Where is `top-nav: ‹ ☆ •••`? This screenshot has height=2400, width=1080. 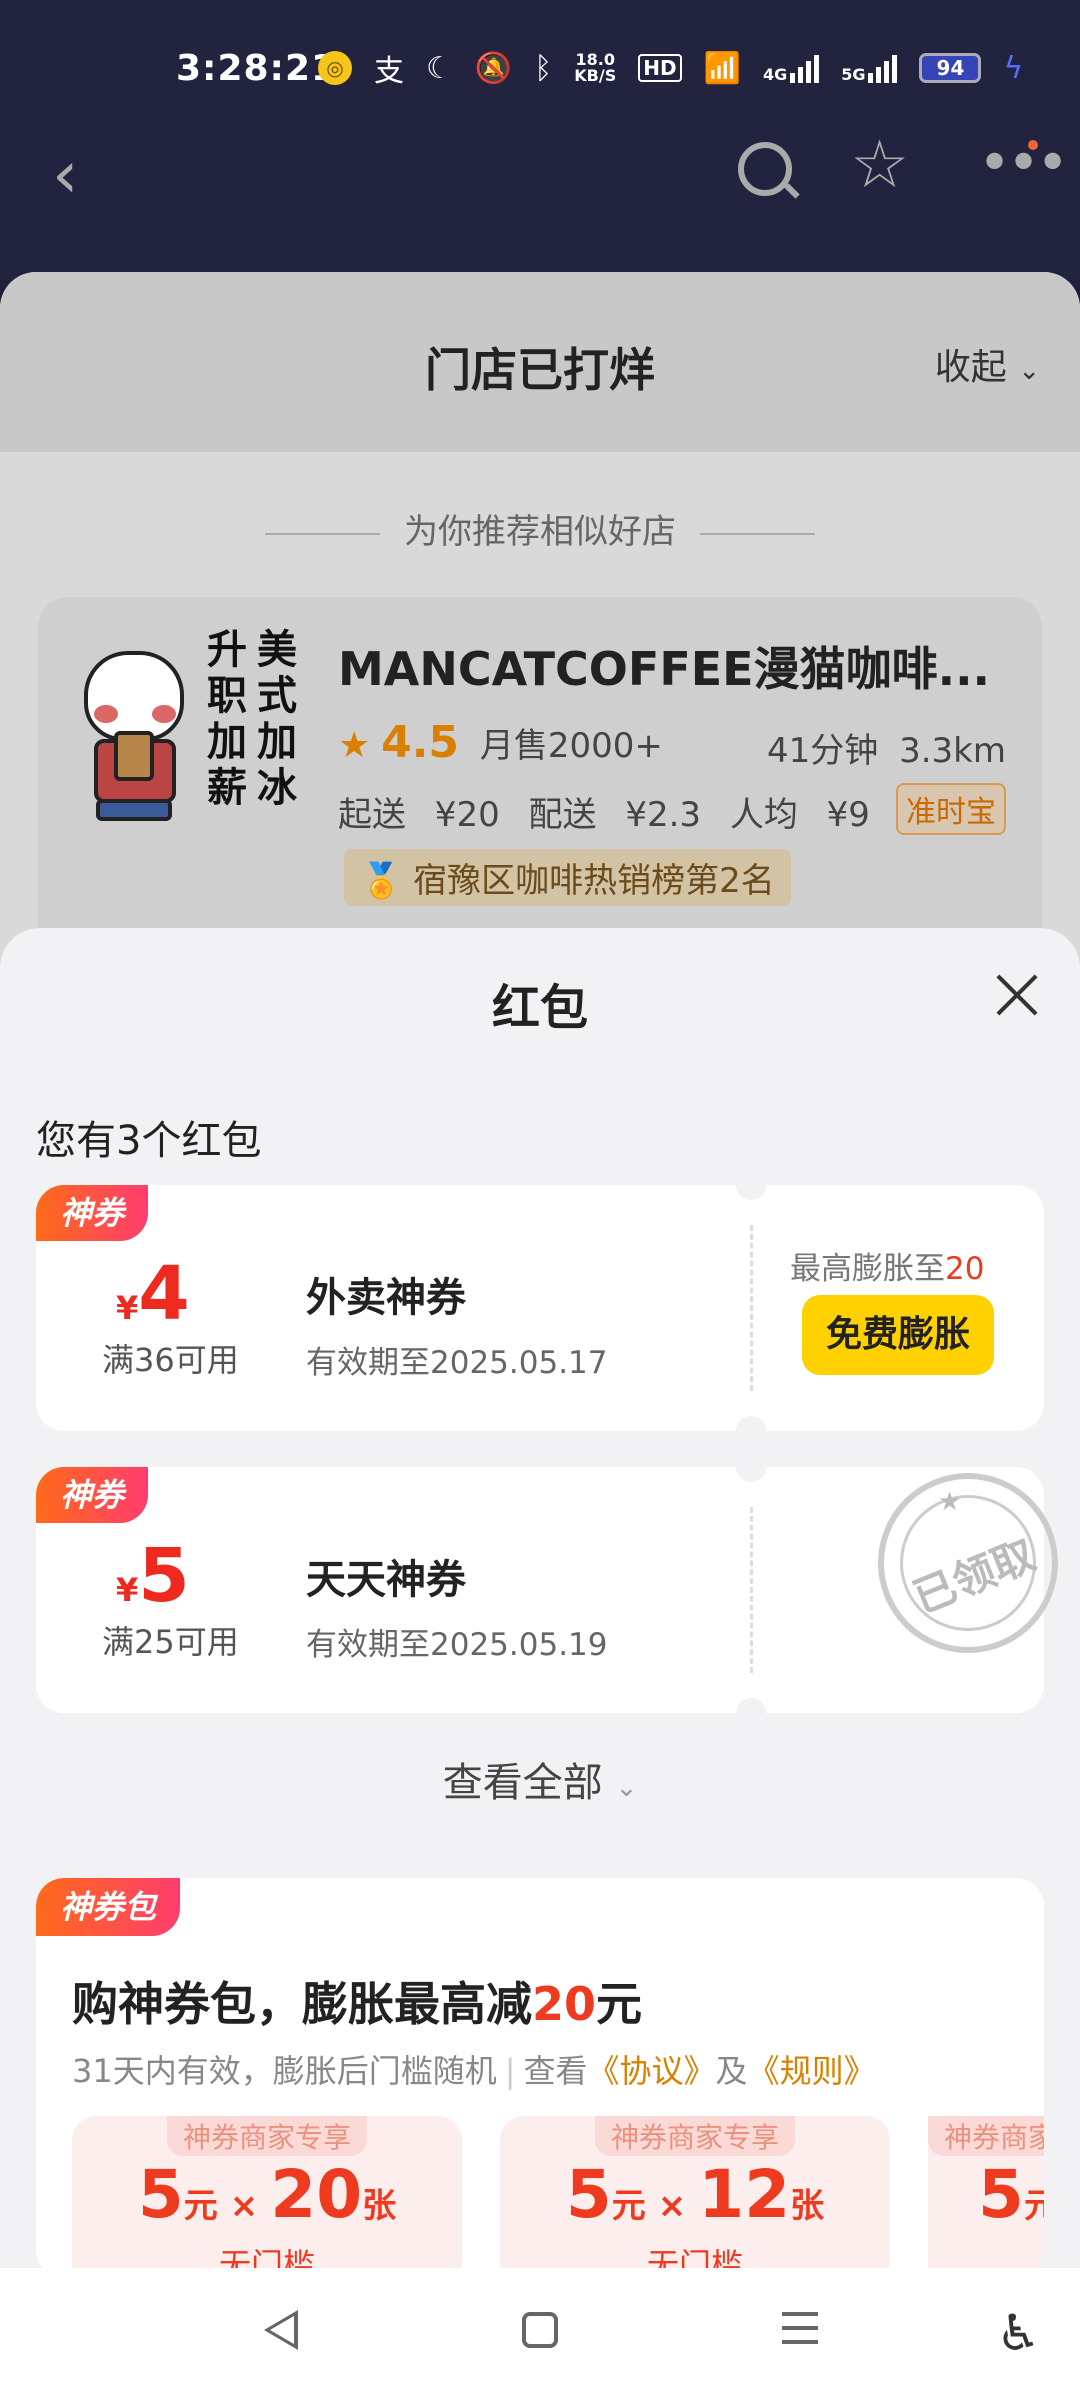 top-nav: ‹ ☆ ••• is located at coordinates (540, 205).